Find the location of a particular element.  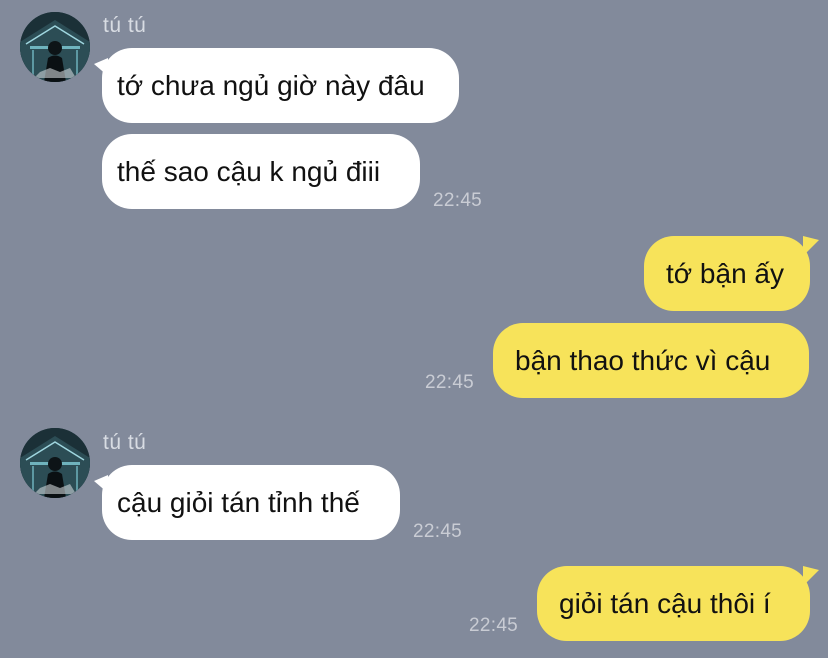

message-text: thế sao cậu k ngủ điii is located at coordinates (249, 171).